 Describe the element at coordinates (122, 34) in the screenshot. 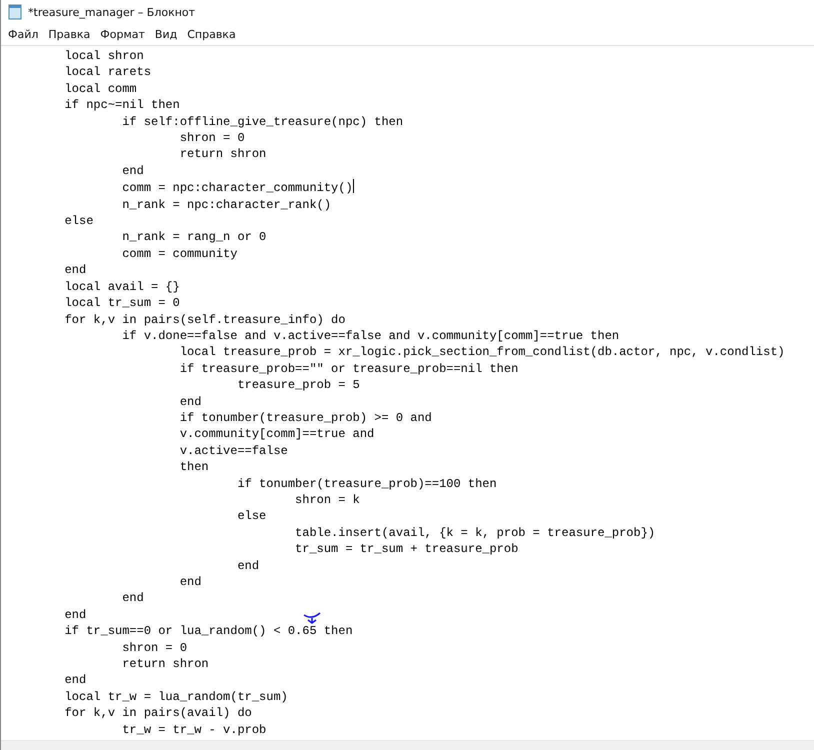

I see `menu-item: Формат` at that location.